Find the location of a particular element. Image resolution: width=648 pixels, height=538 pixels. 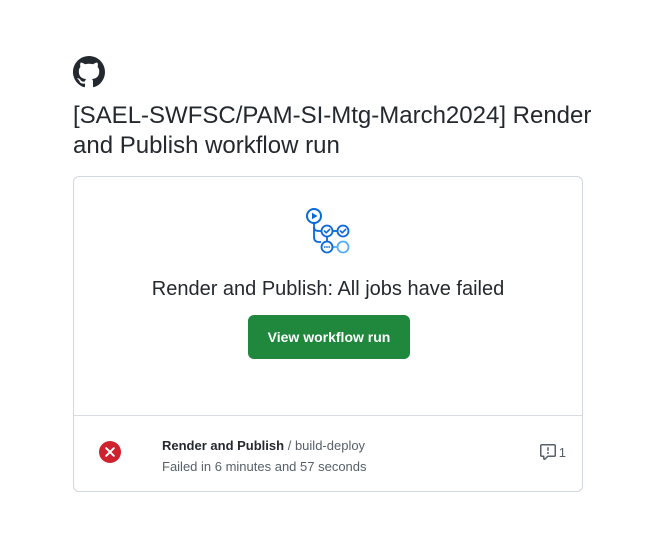

github-mark-icon is located at coordinates (89, 72).